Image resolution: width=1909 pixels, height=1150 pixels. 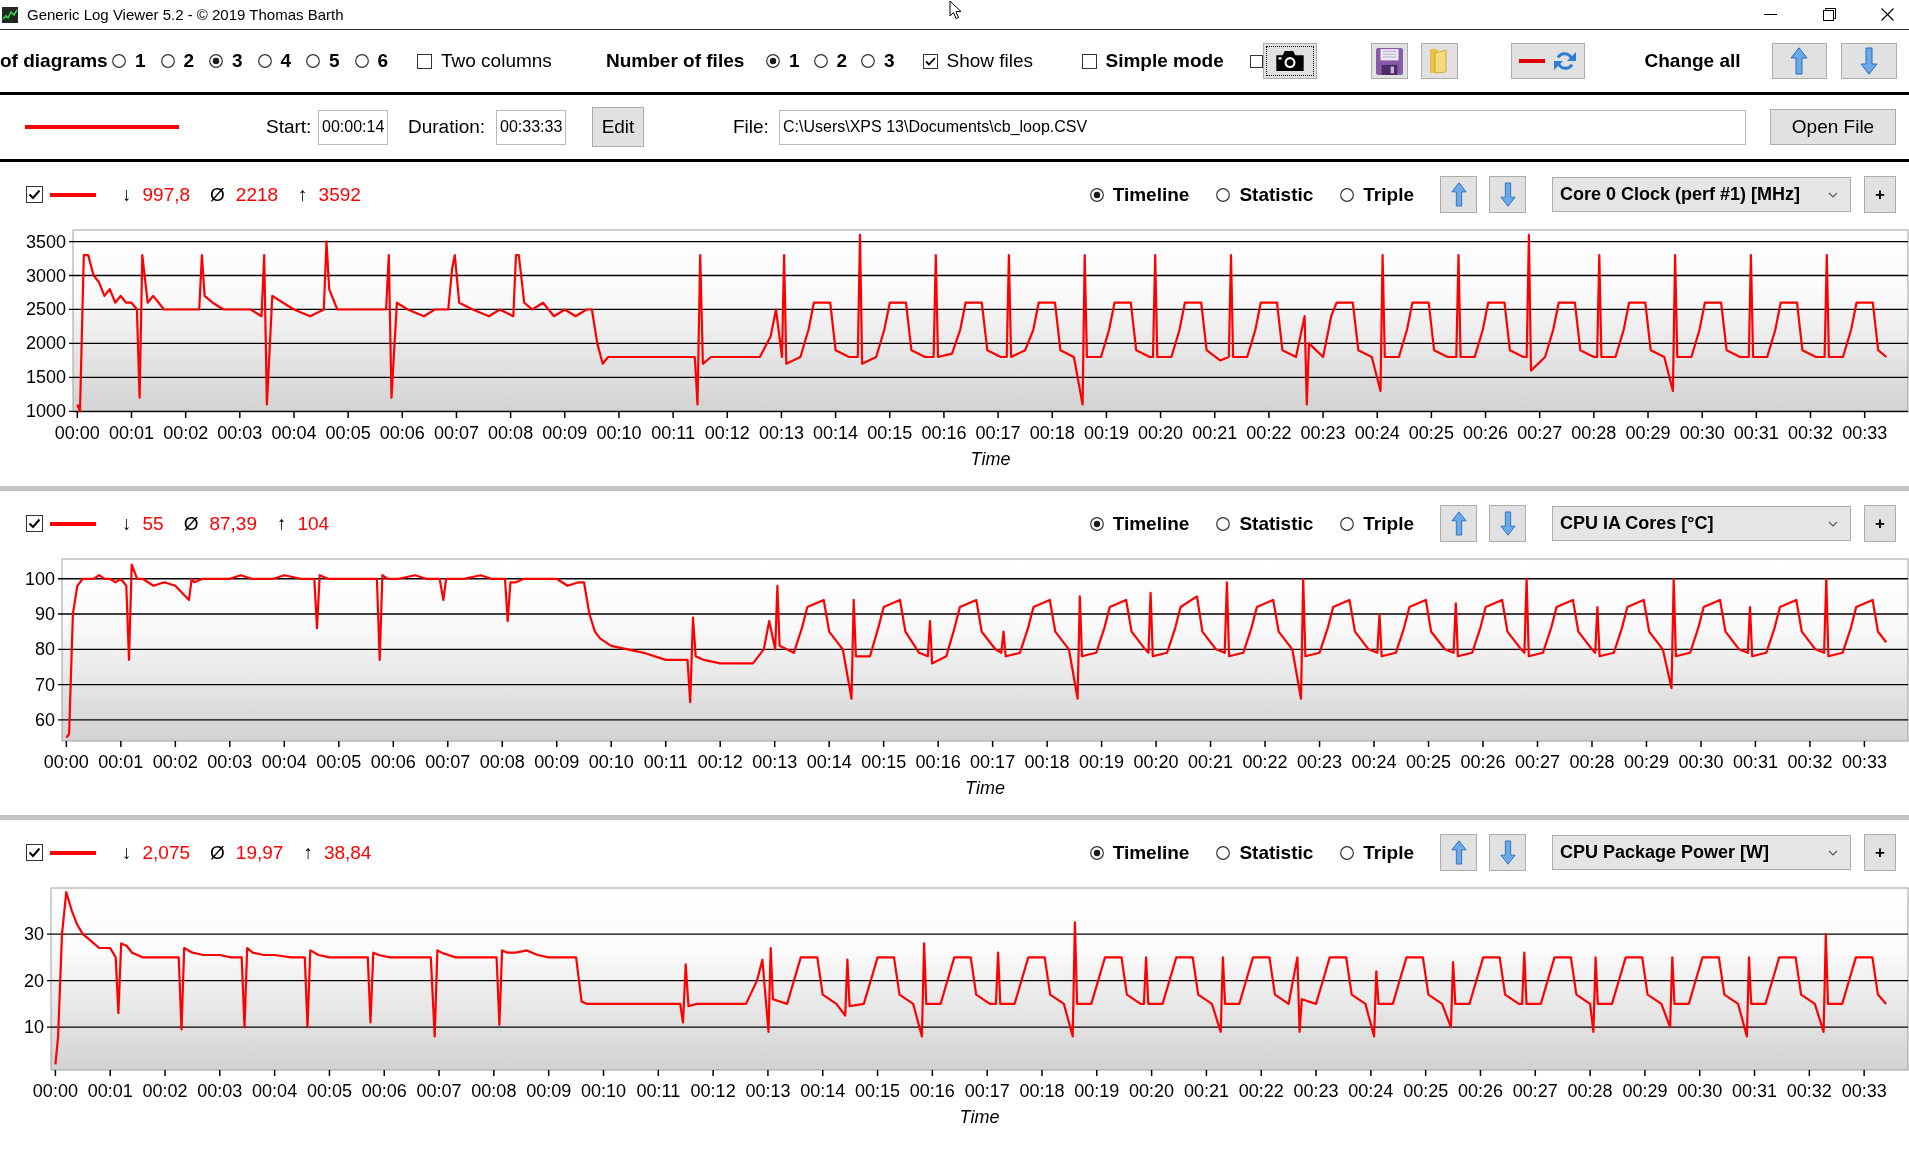 What do you see at coordinates (1371, 1091) in the screenshot?
I see `x-tick-label: 00:24` at bounding box center [1371, 1091].